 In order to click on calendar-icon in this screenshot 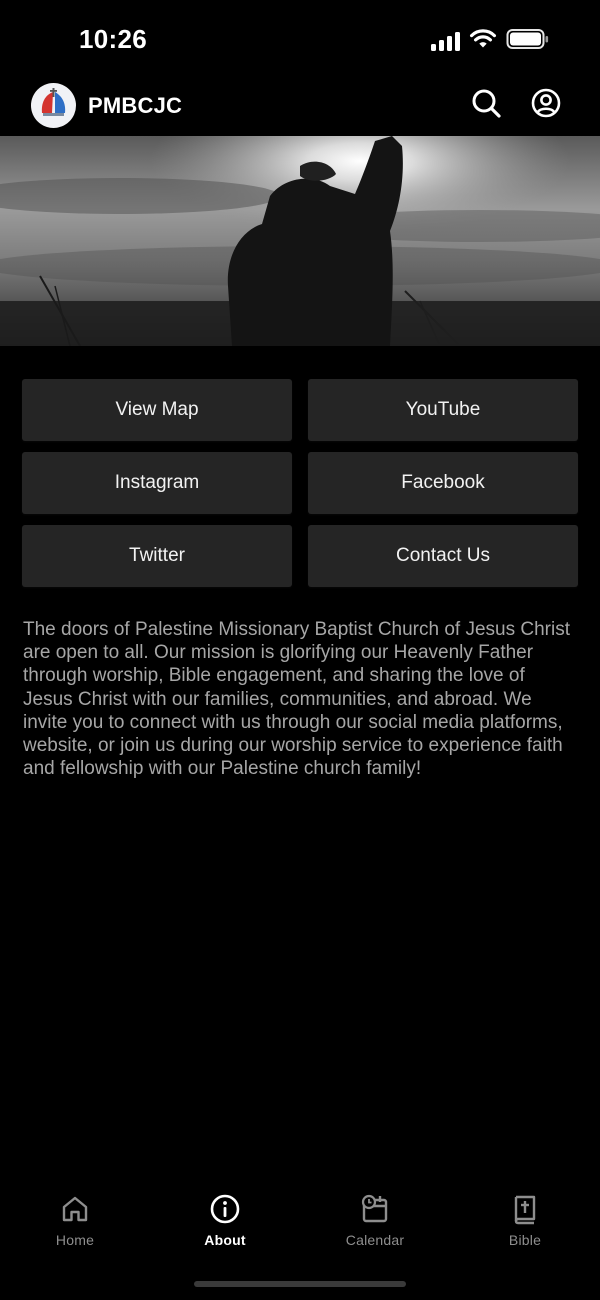, I will do `click(375, 1209)`.